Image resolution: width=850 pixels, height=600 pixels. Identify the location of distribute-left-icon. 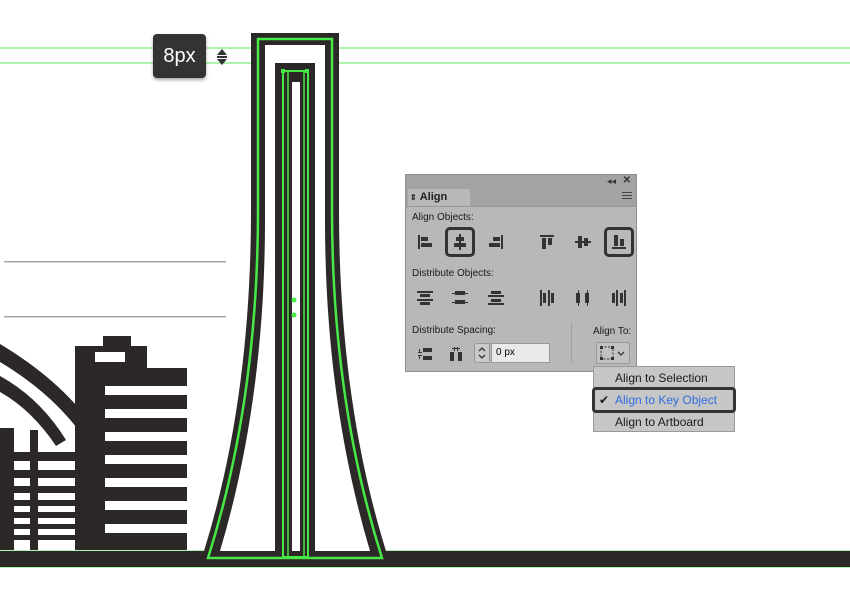
(547, 298).